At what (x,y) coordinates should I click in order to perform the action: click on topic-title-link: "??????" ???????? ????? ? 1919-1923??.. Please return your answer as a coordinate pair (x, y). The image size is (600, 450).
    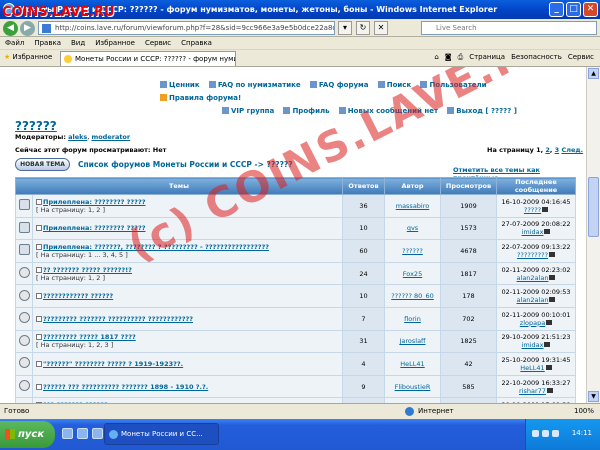
    Looking at the image, I should click on (113, 364).